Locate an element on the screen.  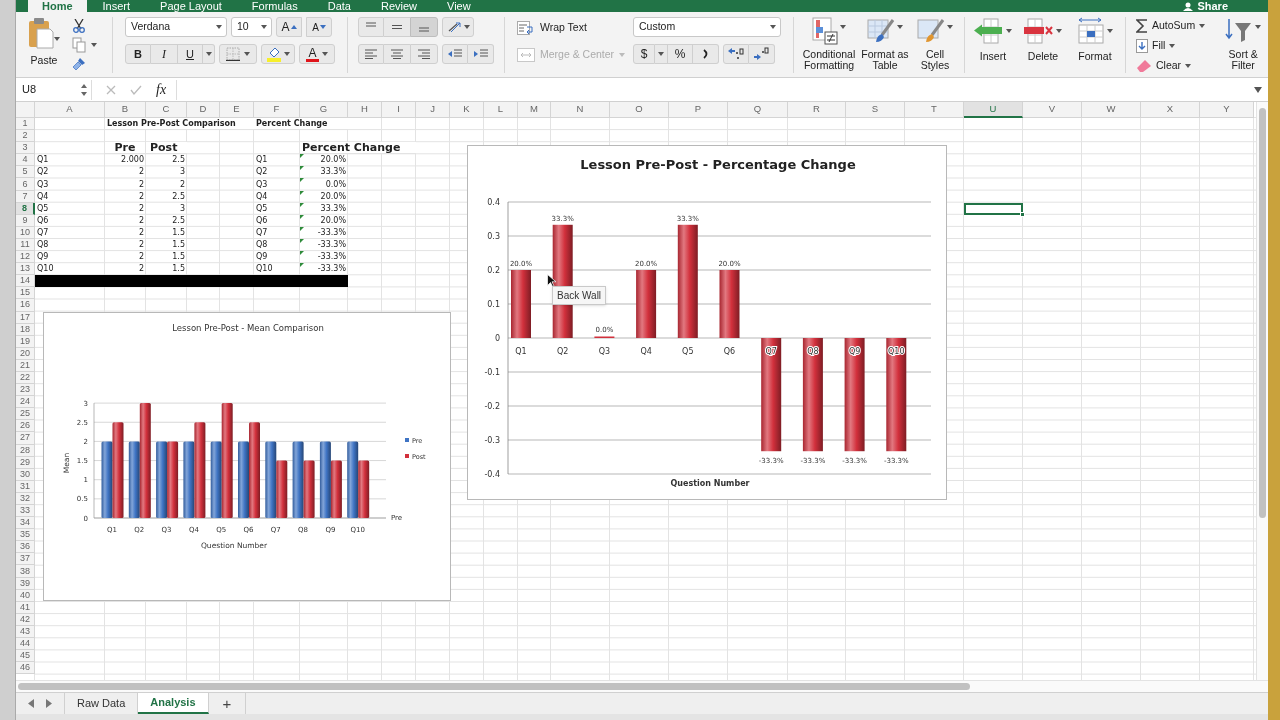
column-header: H is located at coordinates (365, 110).